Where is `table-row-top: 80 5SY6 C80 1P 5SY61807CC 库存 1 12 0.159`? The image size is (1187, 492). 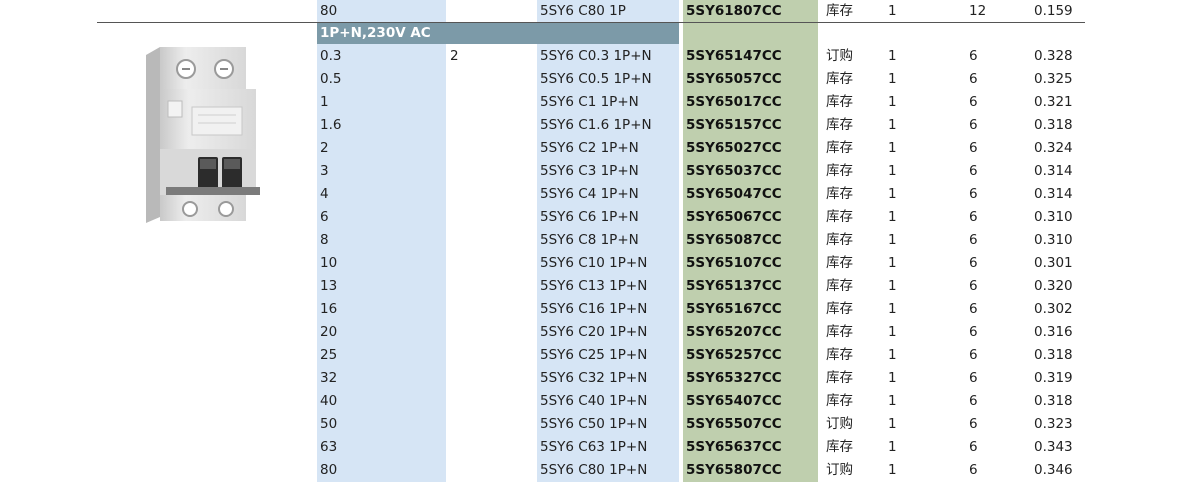
table-row-top: 80 5SY6 C80 1P 5SY61807CC 库存 1 12 0.159 is located at coordinates (593, 11).